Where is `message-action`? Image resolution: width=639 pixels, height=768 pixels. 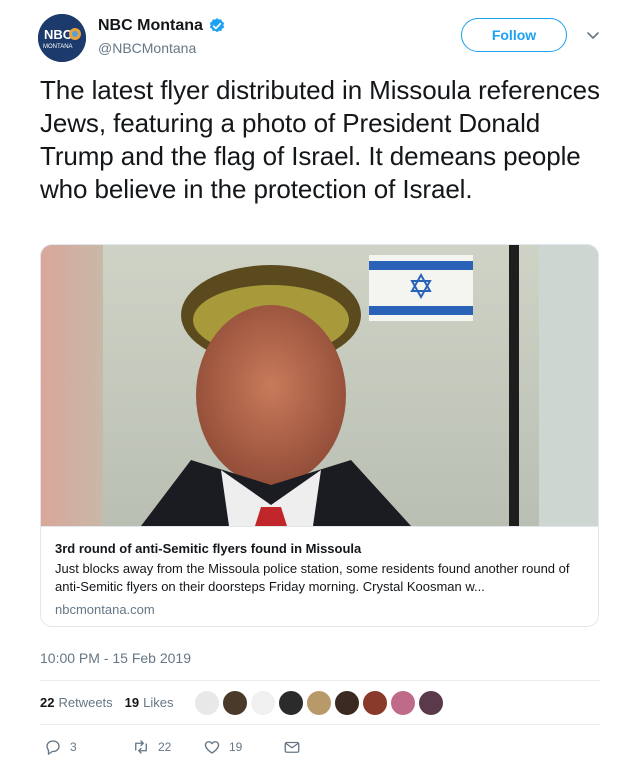 message-action is located at coordinates (292, 747).